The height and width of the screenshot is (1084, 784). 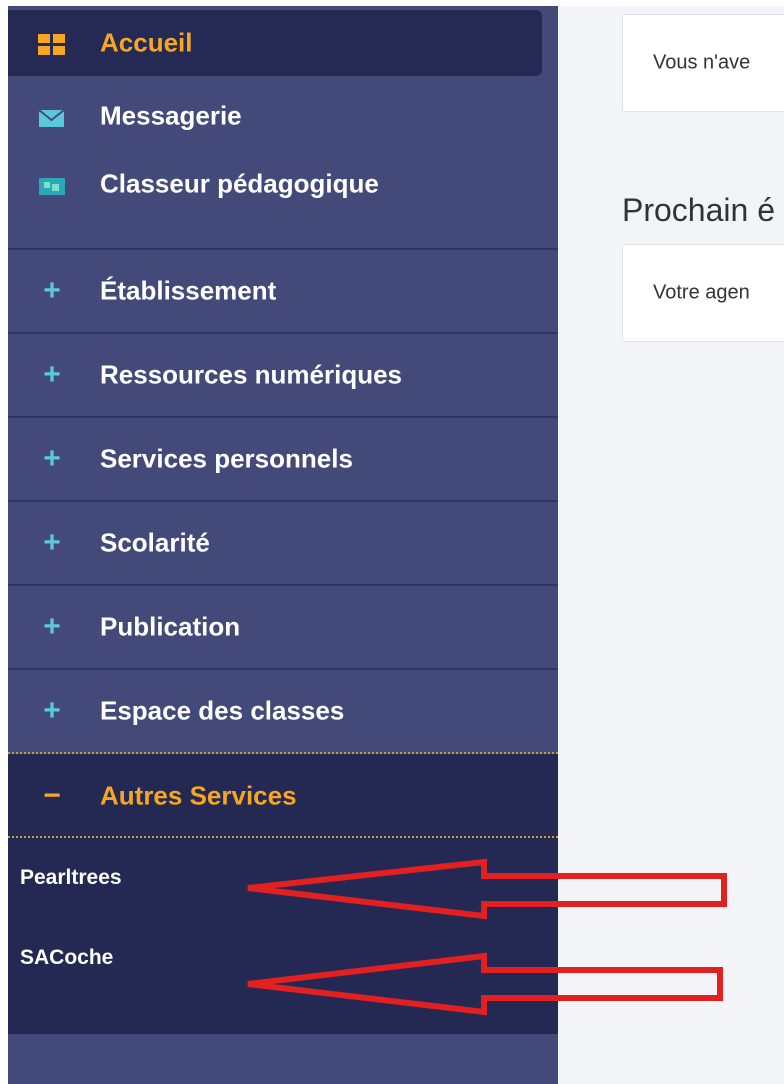 I want to click on notification-text: Vous n'ave, so click(x=702, y=62).